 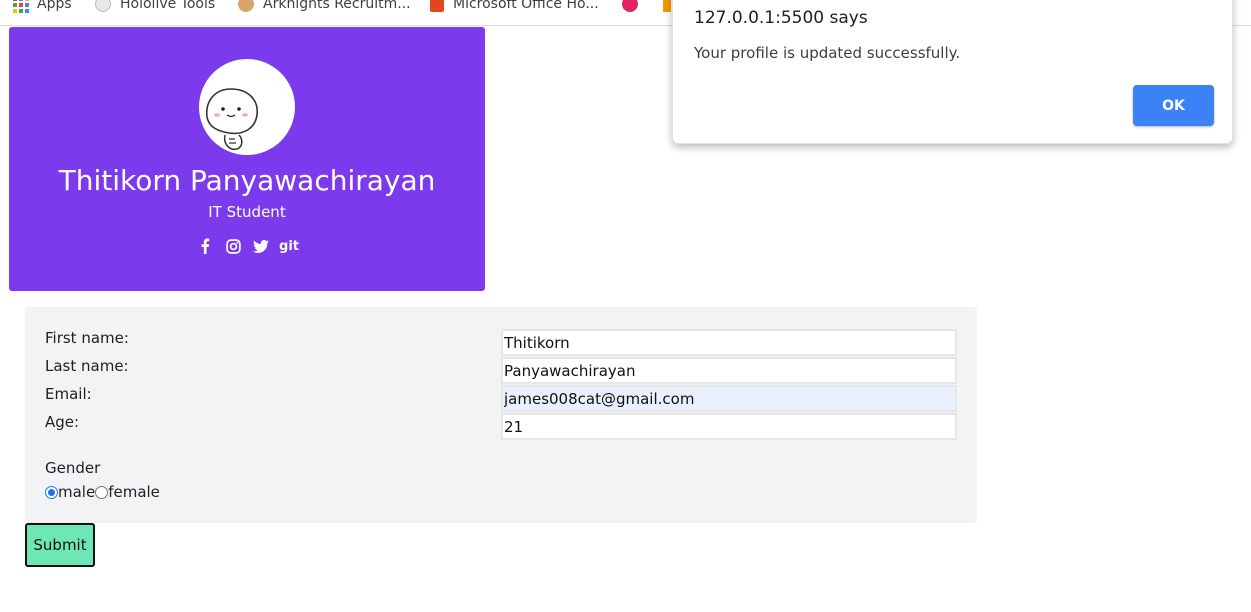 I want to click on gender-options: male female, so click(x=102, y=492).